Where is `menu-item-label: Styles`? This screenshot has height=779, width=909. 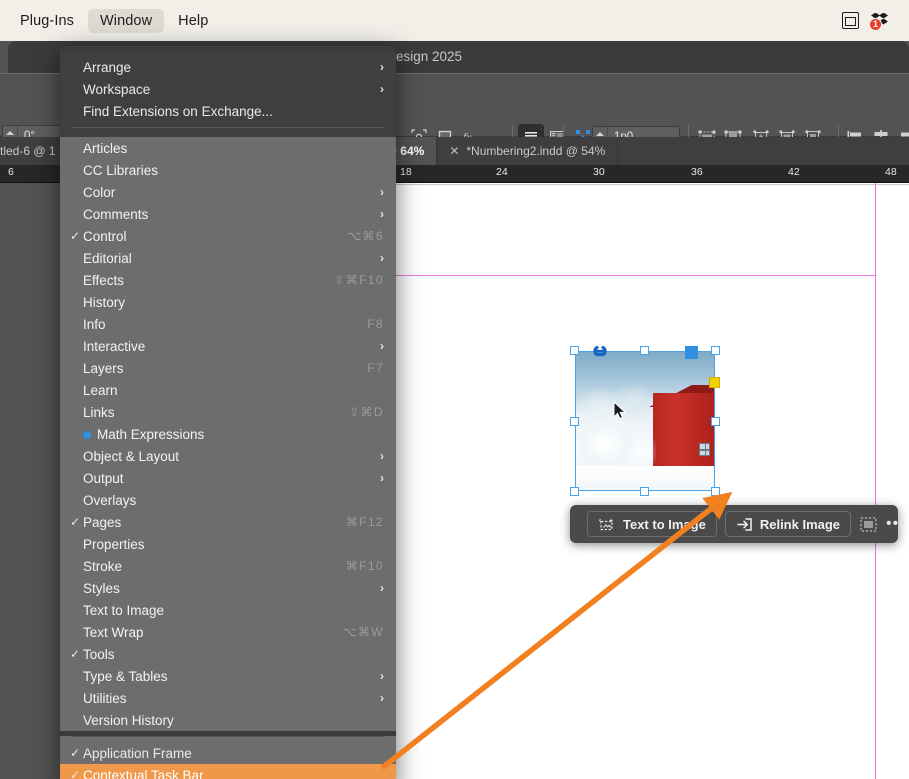
menu-item-label: Styles is located at coordinates (101, 588).